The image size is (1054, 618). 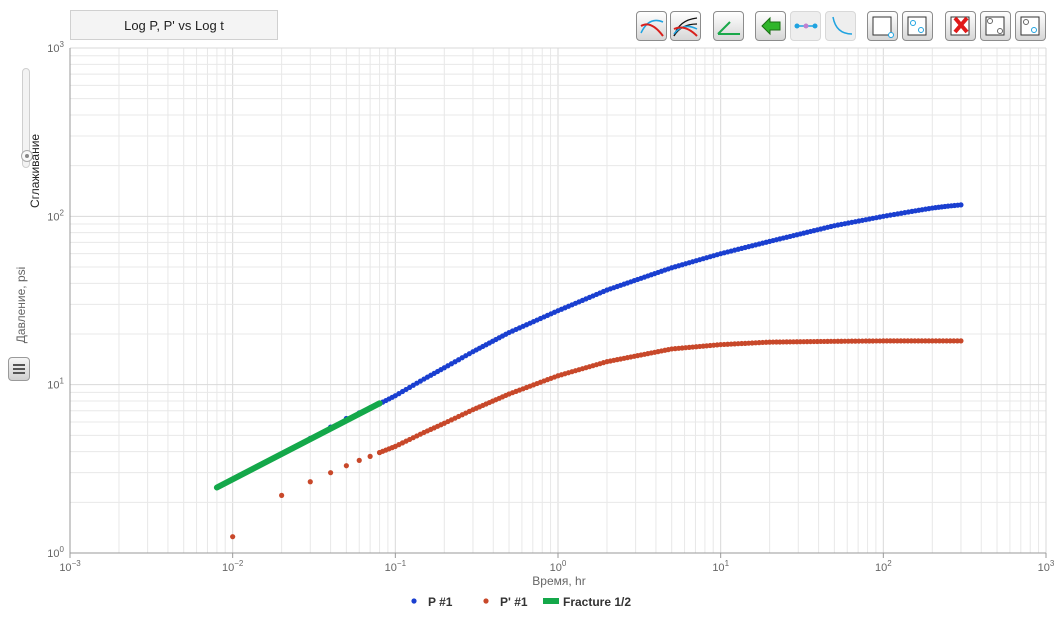 What do you see at coordinates (720, 566) in the screenshot?
I see `x-tick-label: 101` at bounding box center [720, 566].